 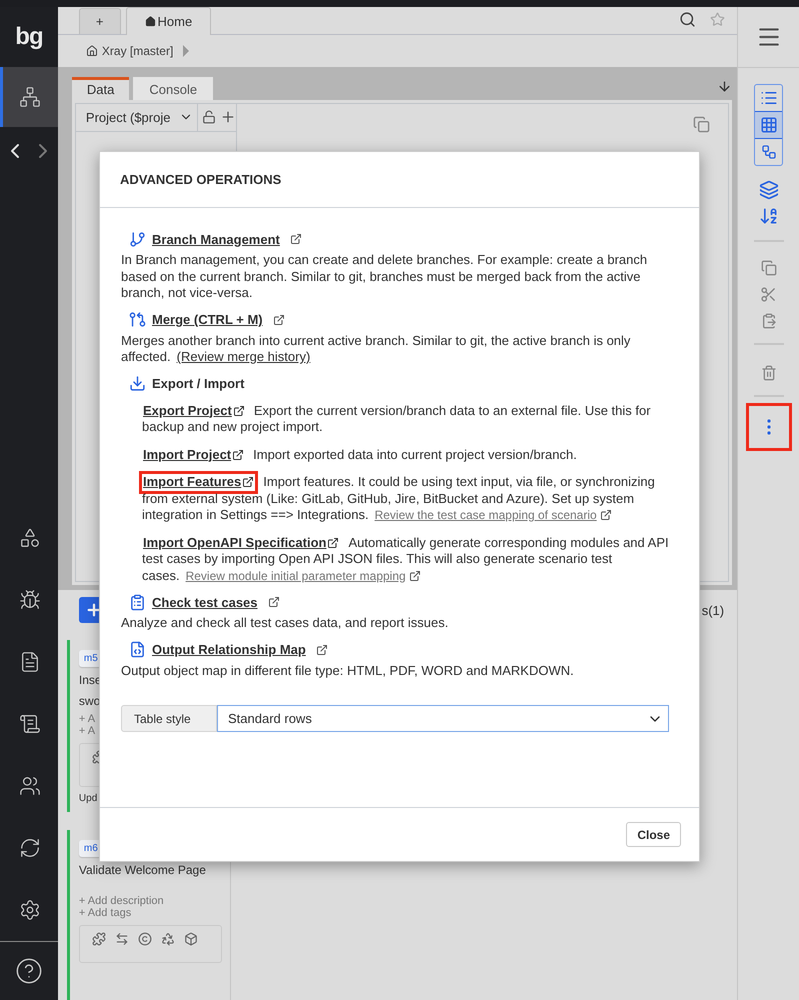 What do you see at coordinates (405, 559) in the screenshot?
I see `description: Import OpenAPI Specification Automatically generate corresponding modules and API test cases by importing Open API JSON files. This will also generate scenario test cases. Review module initial parameter mapping` at bounding box center [405, 559].